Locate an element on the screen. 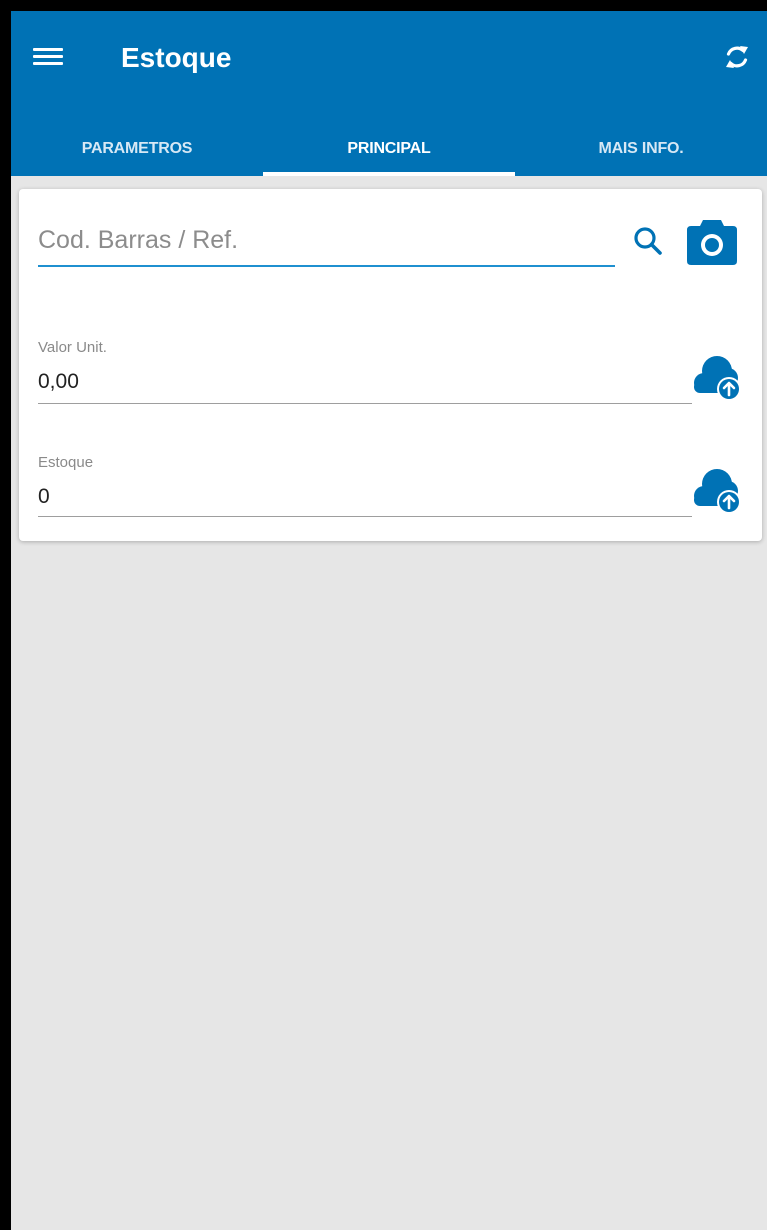  search-icon is located at coordinates (649, 242).